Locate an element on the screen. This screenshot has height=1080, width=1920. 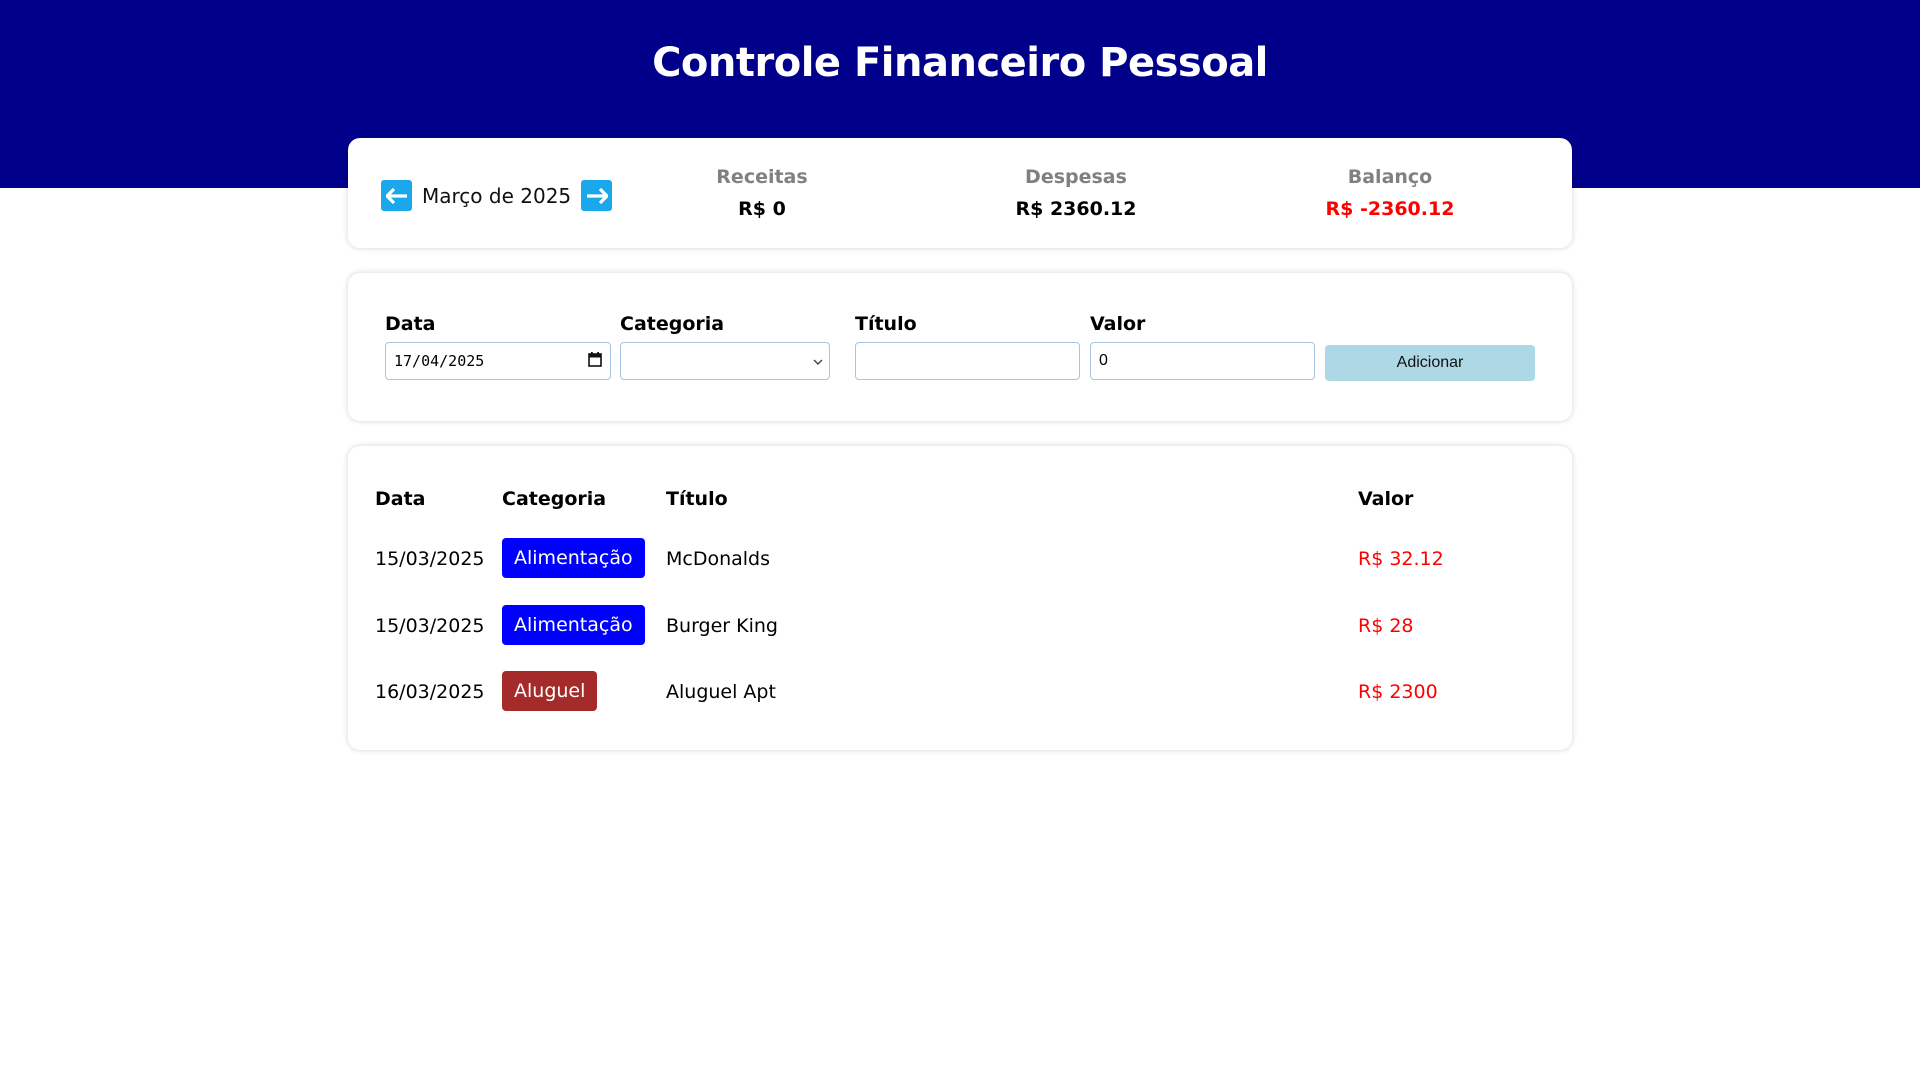
table-row: 15/03/2025 Alimentação Burger King R$ 28 is located at coordinates (960, 625).